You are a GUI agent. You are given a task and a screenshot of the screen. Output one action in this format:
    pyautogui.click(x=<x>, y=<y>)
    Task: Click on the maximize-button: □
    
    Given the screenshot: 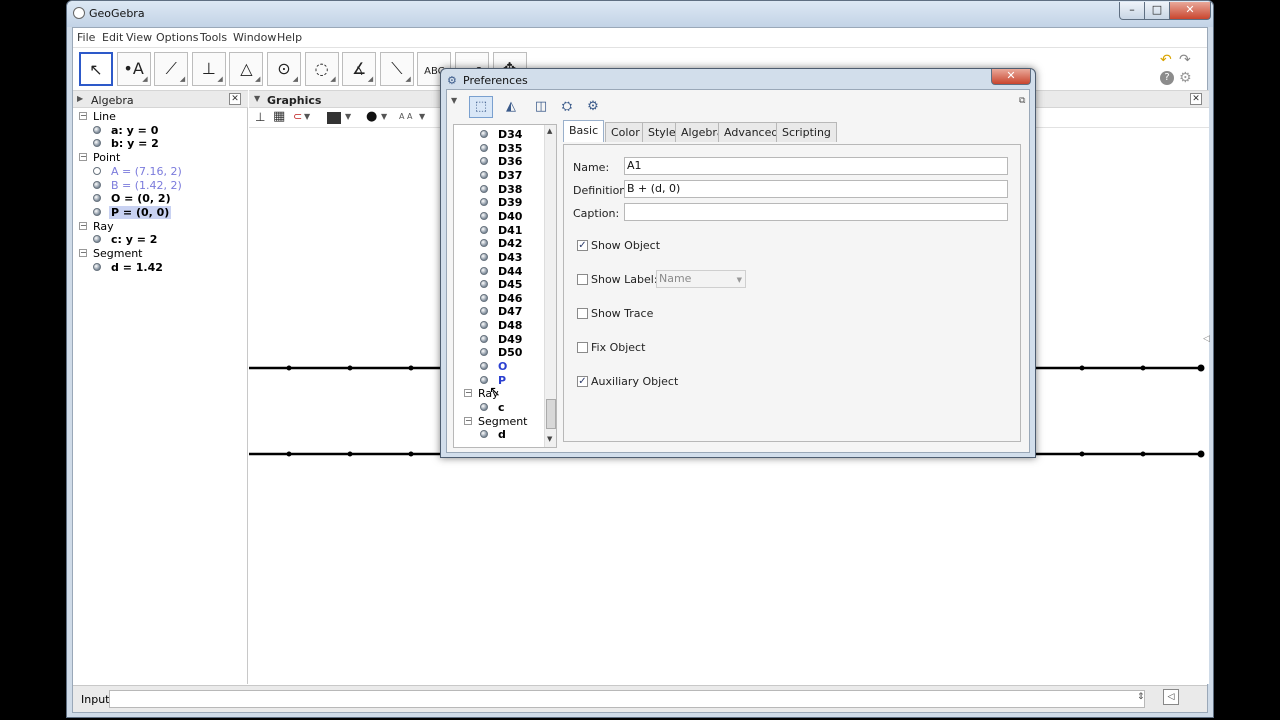 What is the action you would take?
    pyautogui.click(x=1157, y=11)
    